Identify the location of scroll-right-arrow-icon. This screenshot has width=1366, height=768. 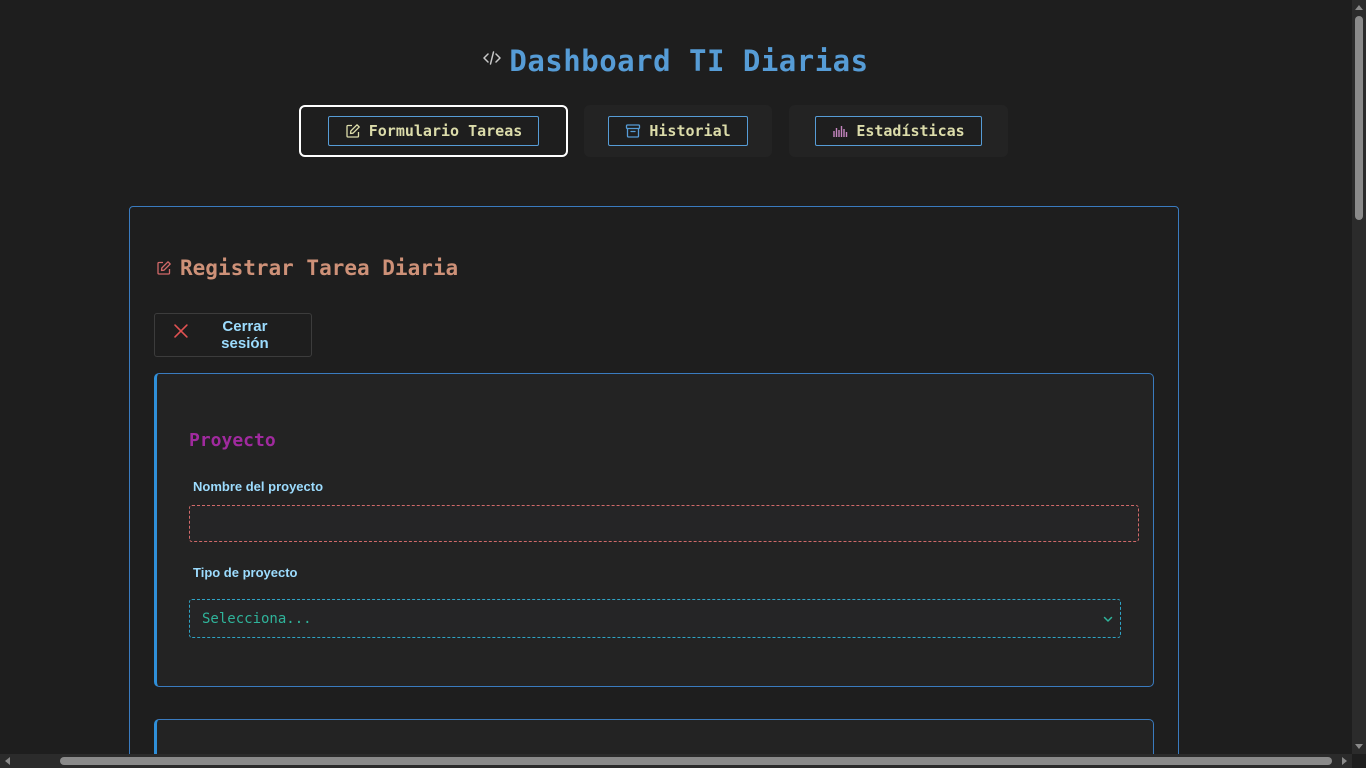
(1344, 761).